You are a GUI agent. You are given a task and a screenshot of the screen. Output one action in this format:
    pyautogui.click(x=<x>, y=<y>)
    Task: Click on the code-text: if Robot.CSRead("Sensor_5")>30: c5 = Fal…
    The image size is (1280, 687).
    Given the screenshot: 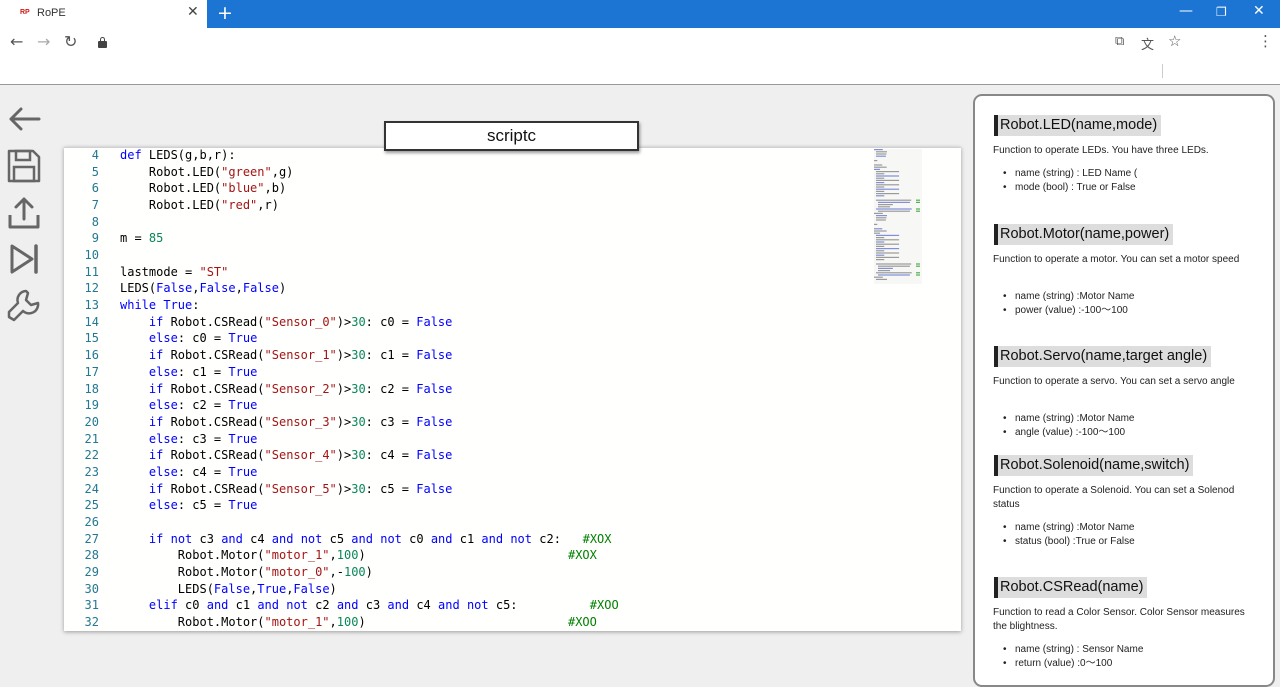 What is the action you would take?
    pyautogui.click(x=286, y=489)
    